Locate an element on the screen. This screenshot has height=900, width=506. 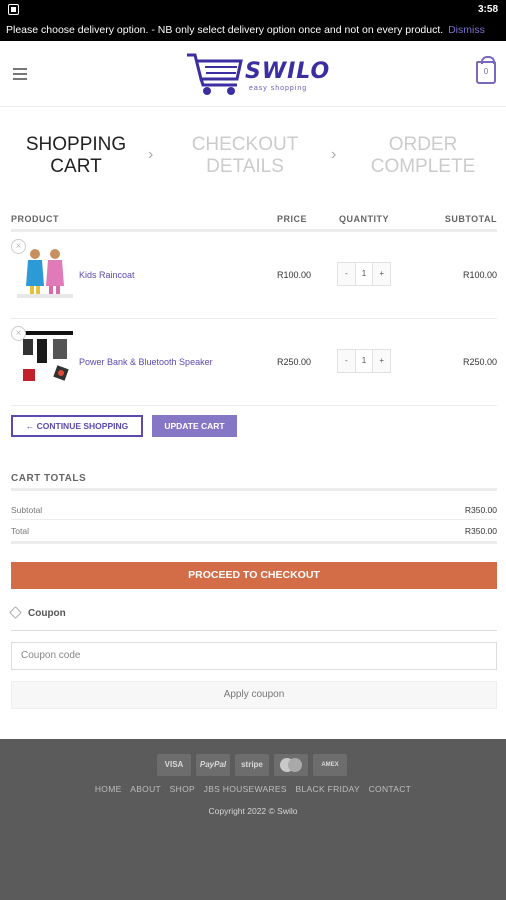
apply-coupon-button: Apply coupon is located at coordinates (254, 695).